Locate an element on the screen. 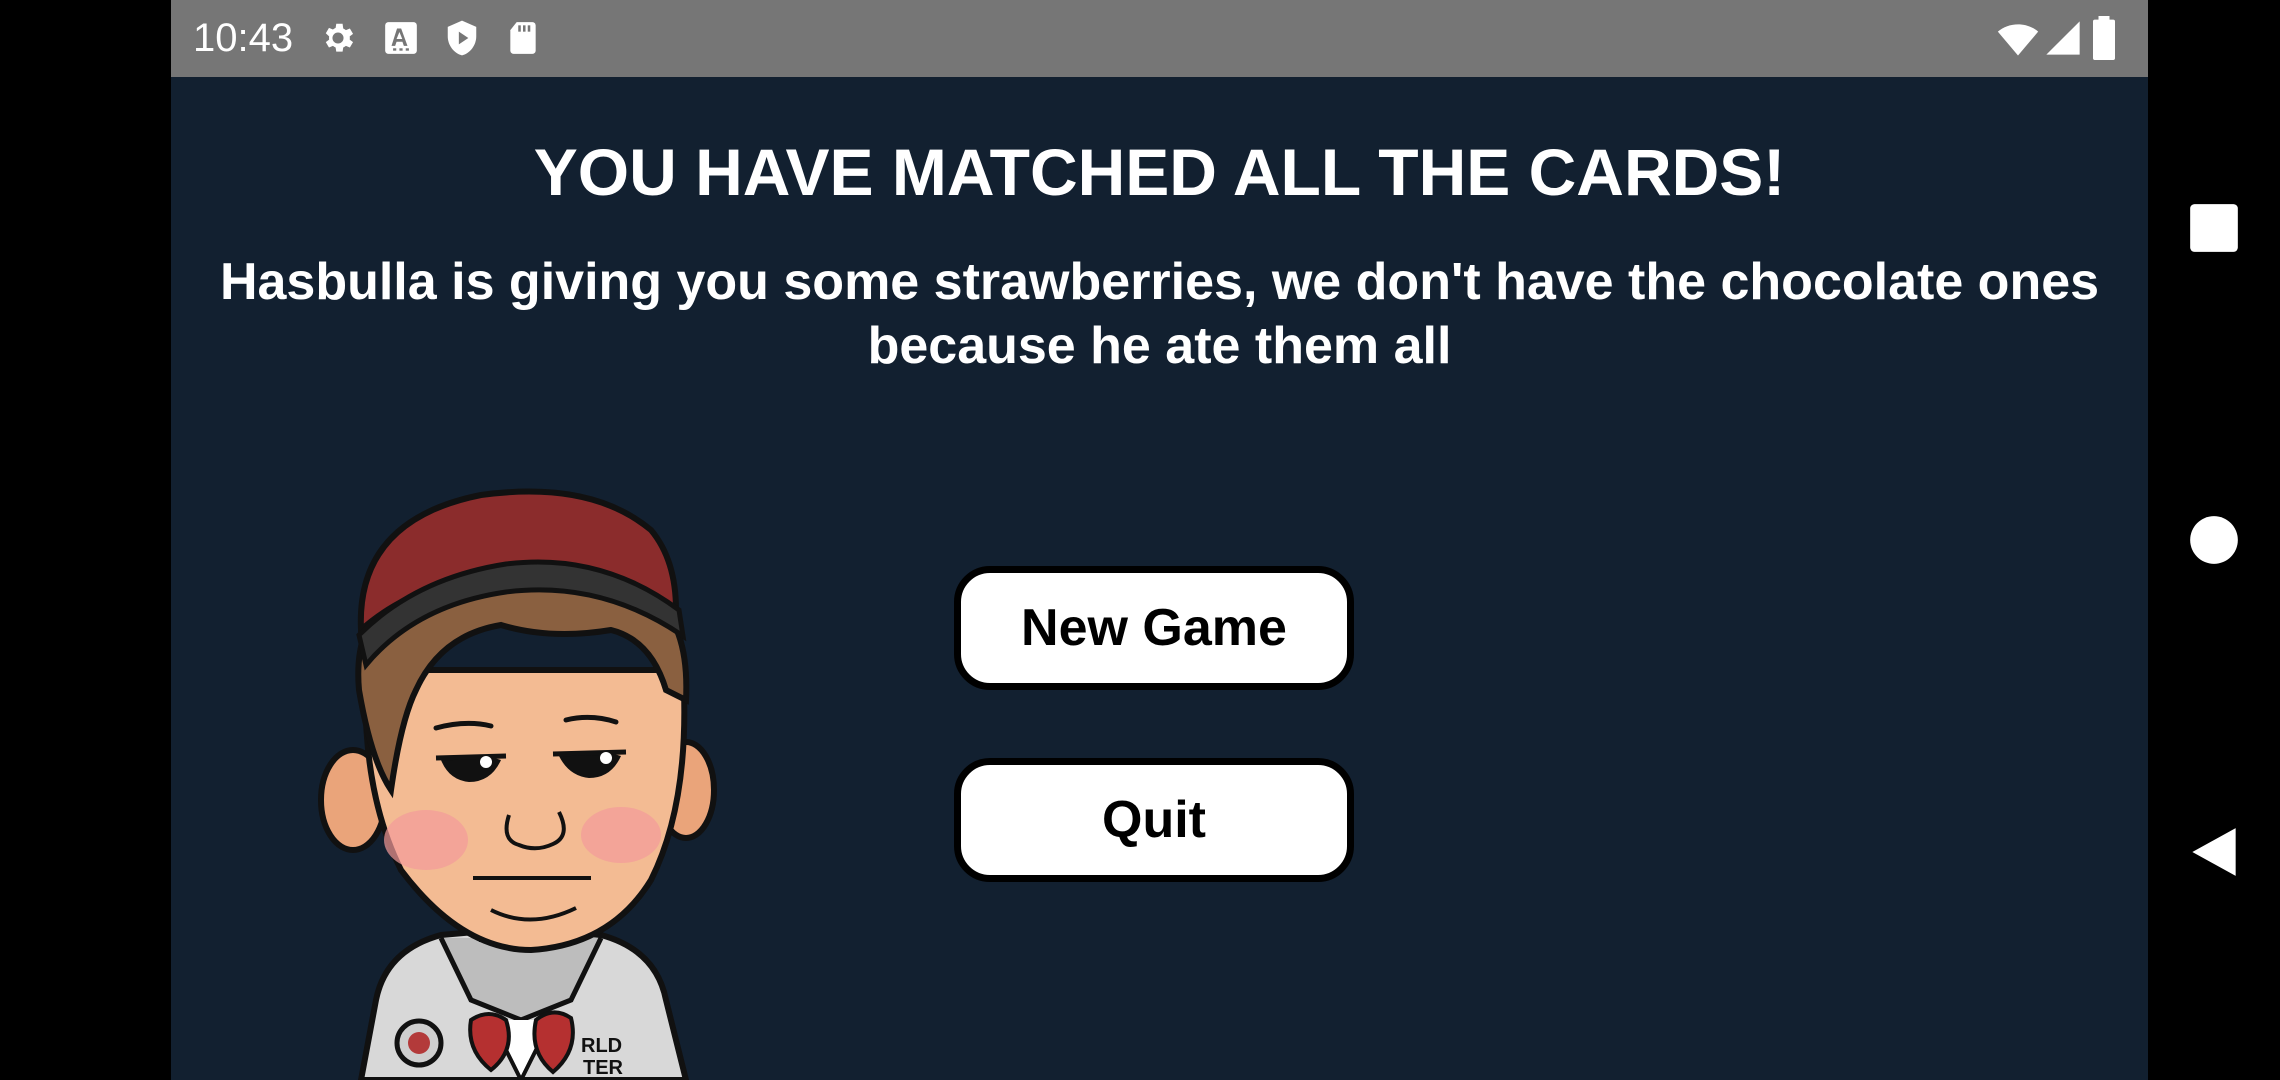 The width and height of the screenshot is (2280, 1080). battery-icon is located at coordinates (2104, 38).